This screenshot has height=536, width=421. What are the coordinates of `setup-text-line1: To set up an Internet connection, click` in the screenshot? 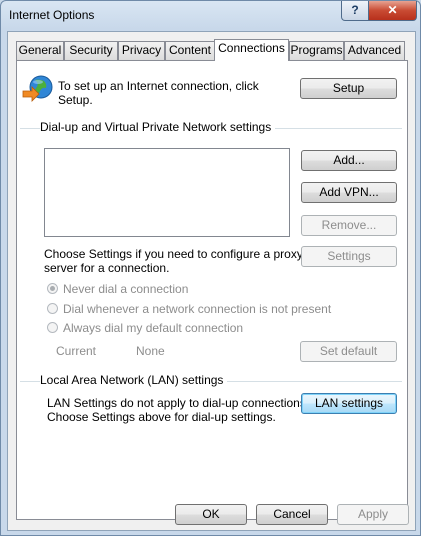 It's located at (158, 86).